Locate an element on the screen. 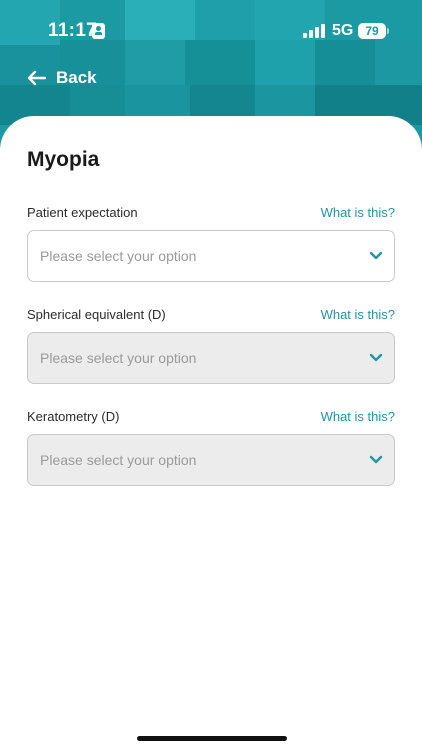 This screenshot has width=422, height=750. spherical-equivalent-select: Please select your option is located at coordinates (211, 358).